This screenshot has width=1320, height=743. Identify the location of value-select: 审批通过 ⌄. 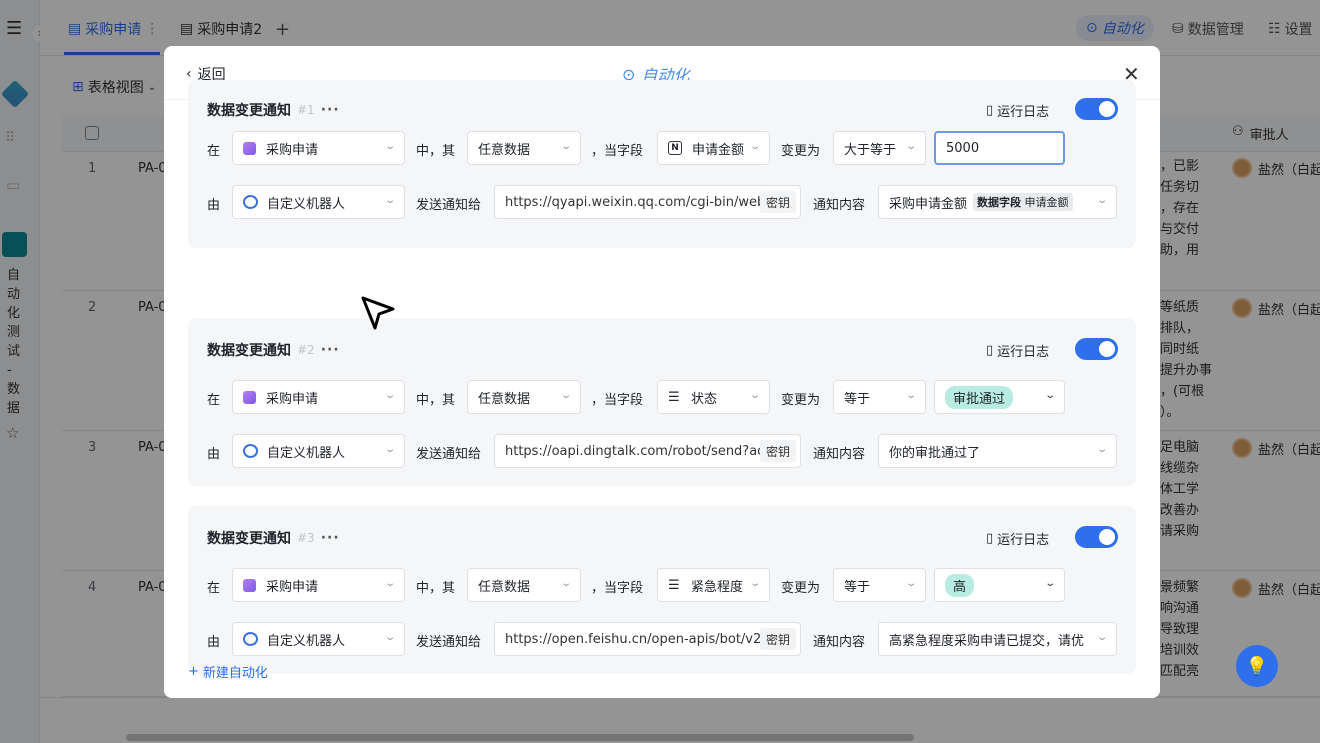
(999, 397).